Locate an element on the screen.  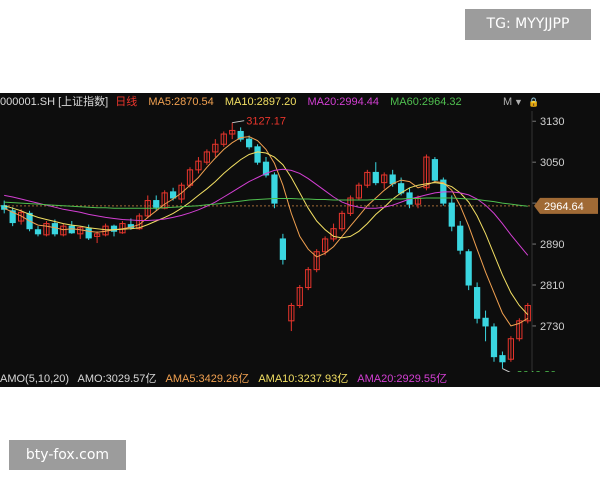
ma5-label: MA5:2870.54 is located at coordinates (181, 102).